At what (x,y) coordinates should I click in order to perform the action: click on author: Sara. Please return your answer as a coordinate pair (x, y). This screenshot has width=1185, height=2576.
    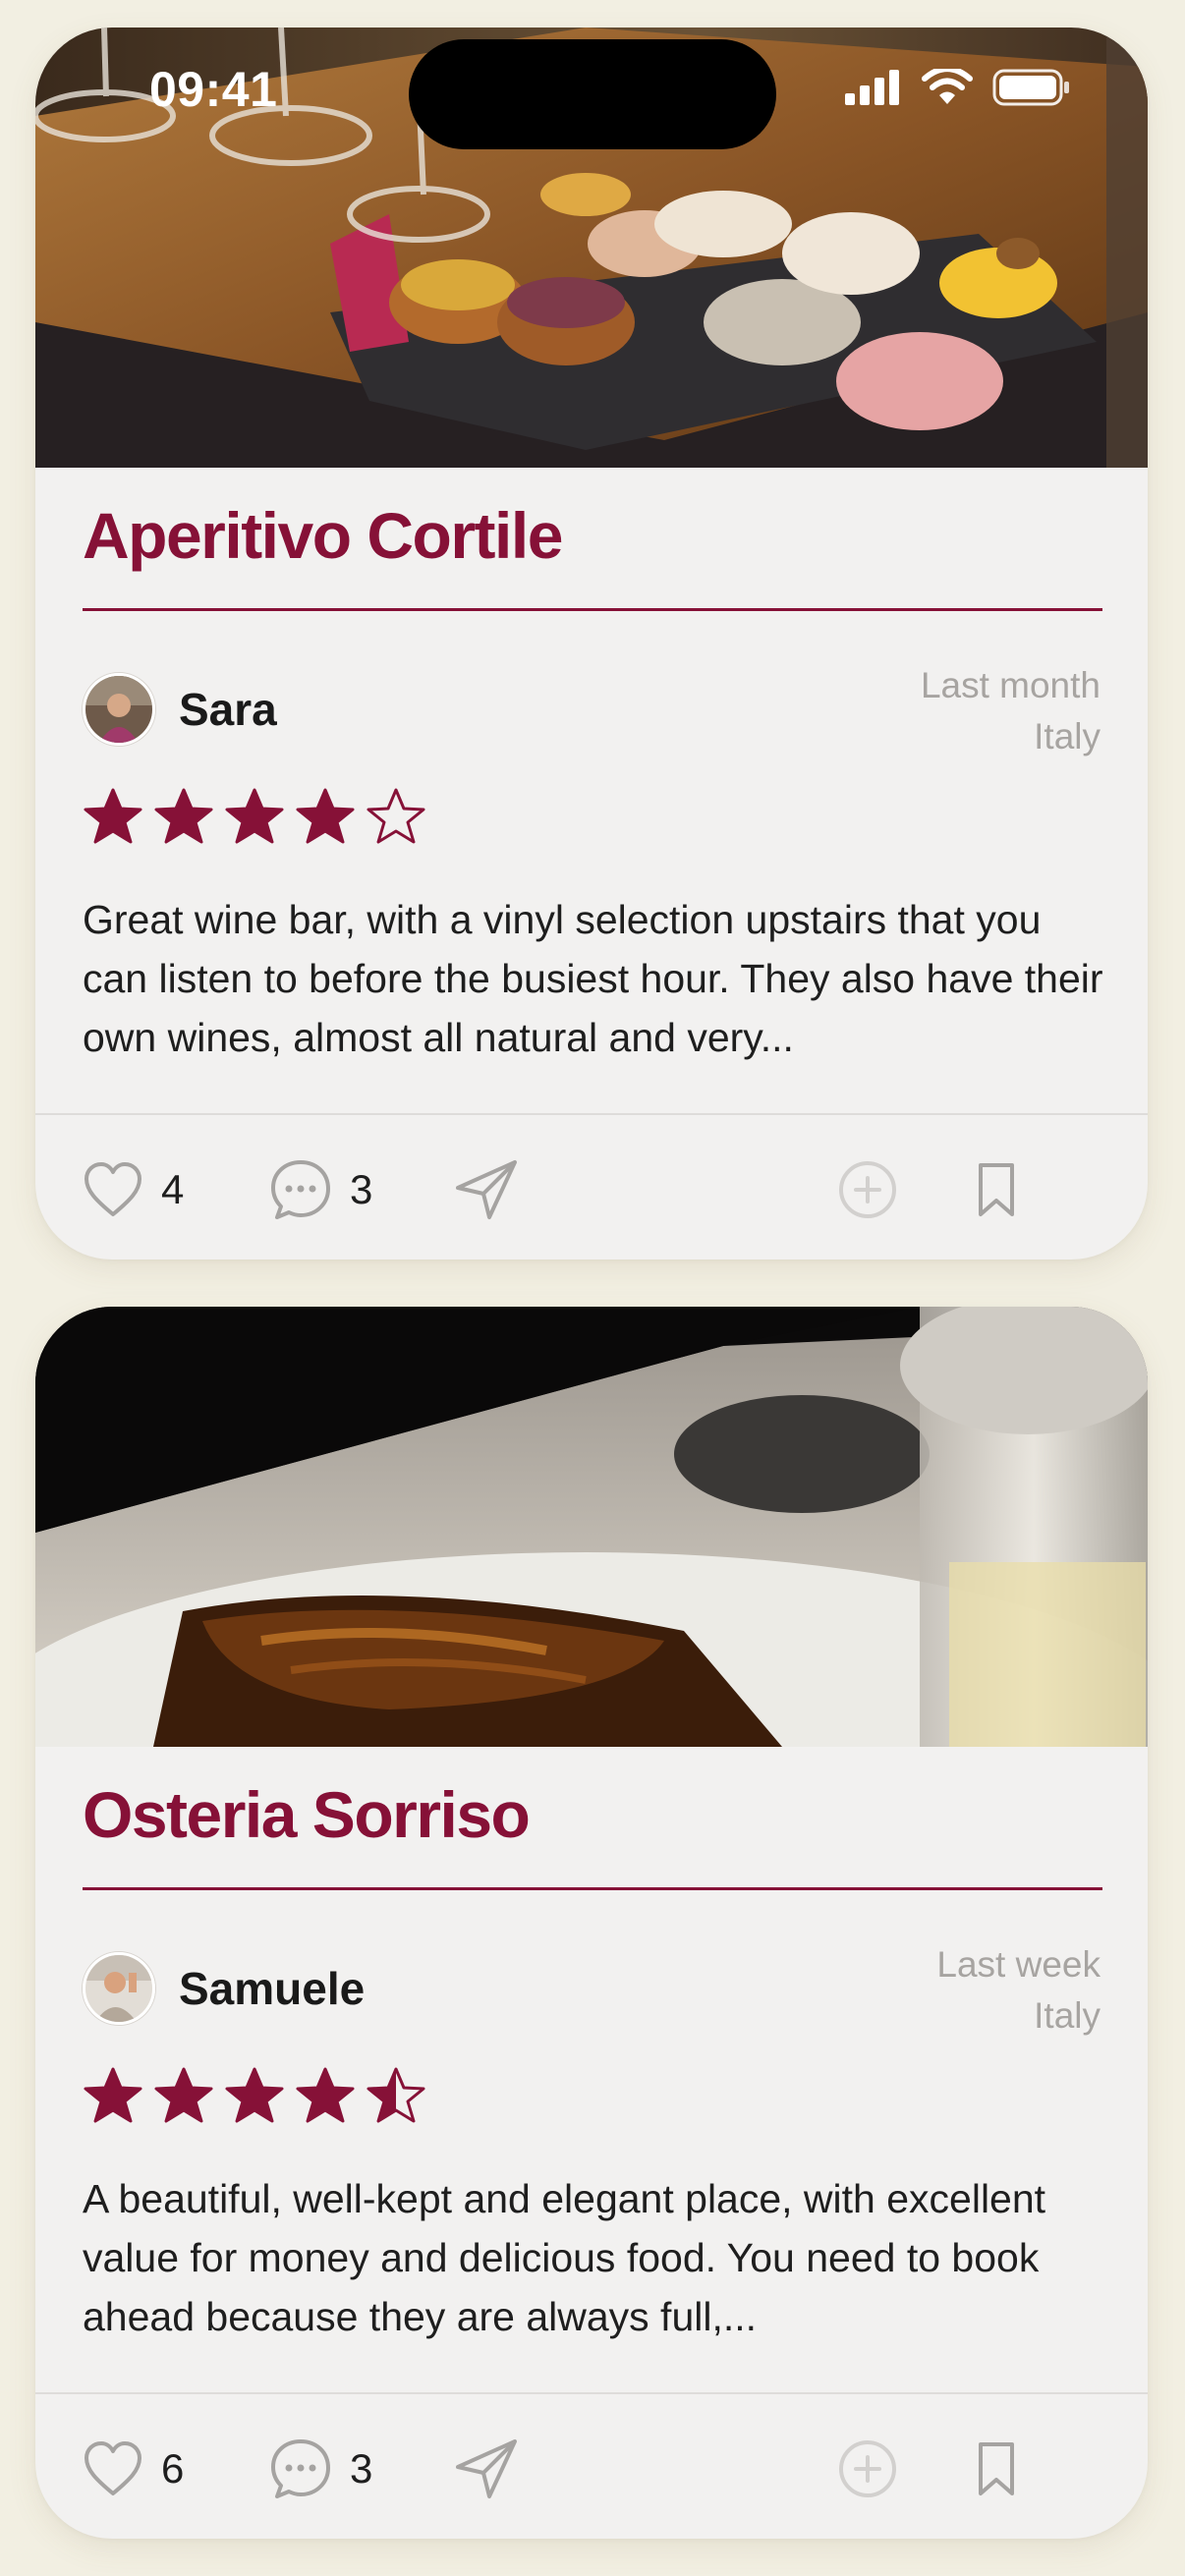
    Looking at the image, I should click on (180, 709).